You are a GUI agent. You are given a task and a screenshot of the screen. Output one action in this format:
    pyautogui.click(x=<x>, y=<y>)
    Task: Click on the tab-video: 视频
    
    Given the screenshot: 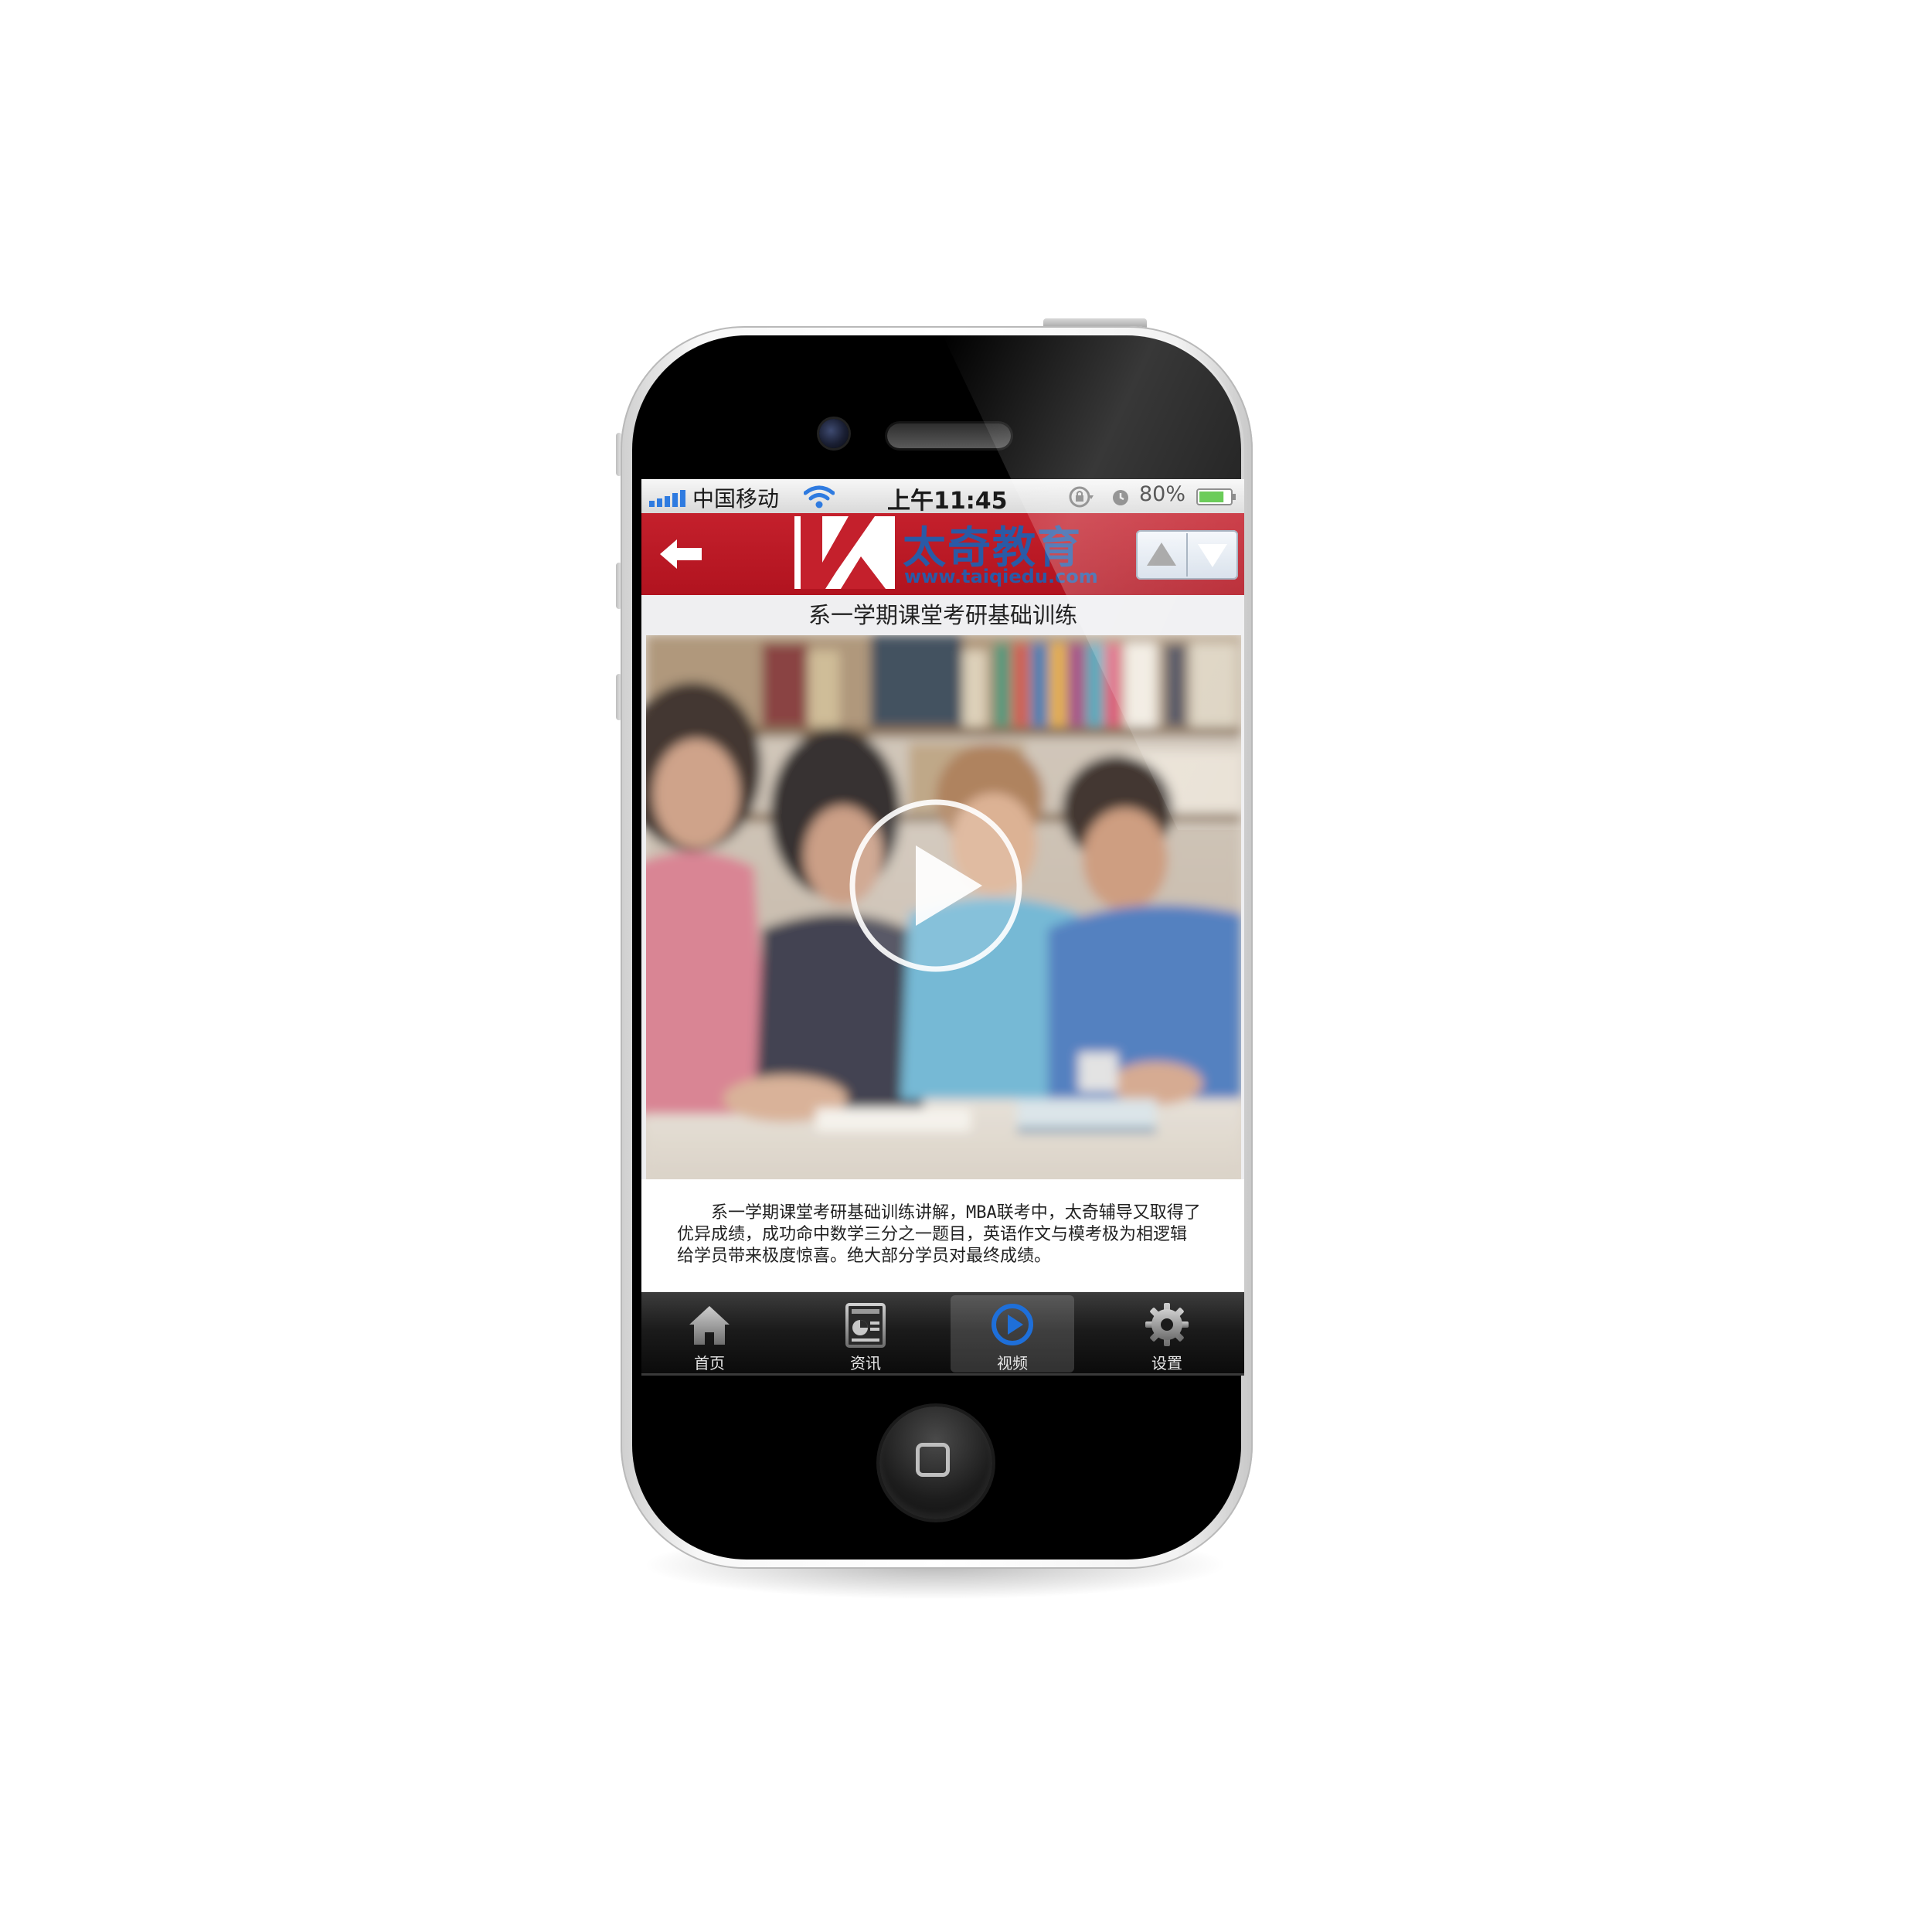 What is the action you would take?
    pyautogui.click(x=1013, y=1333)
    